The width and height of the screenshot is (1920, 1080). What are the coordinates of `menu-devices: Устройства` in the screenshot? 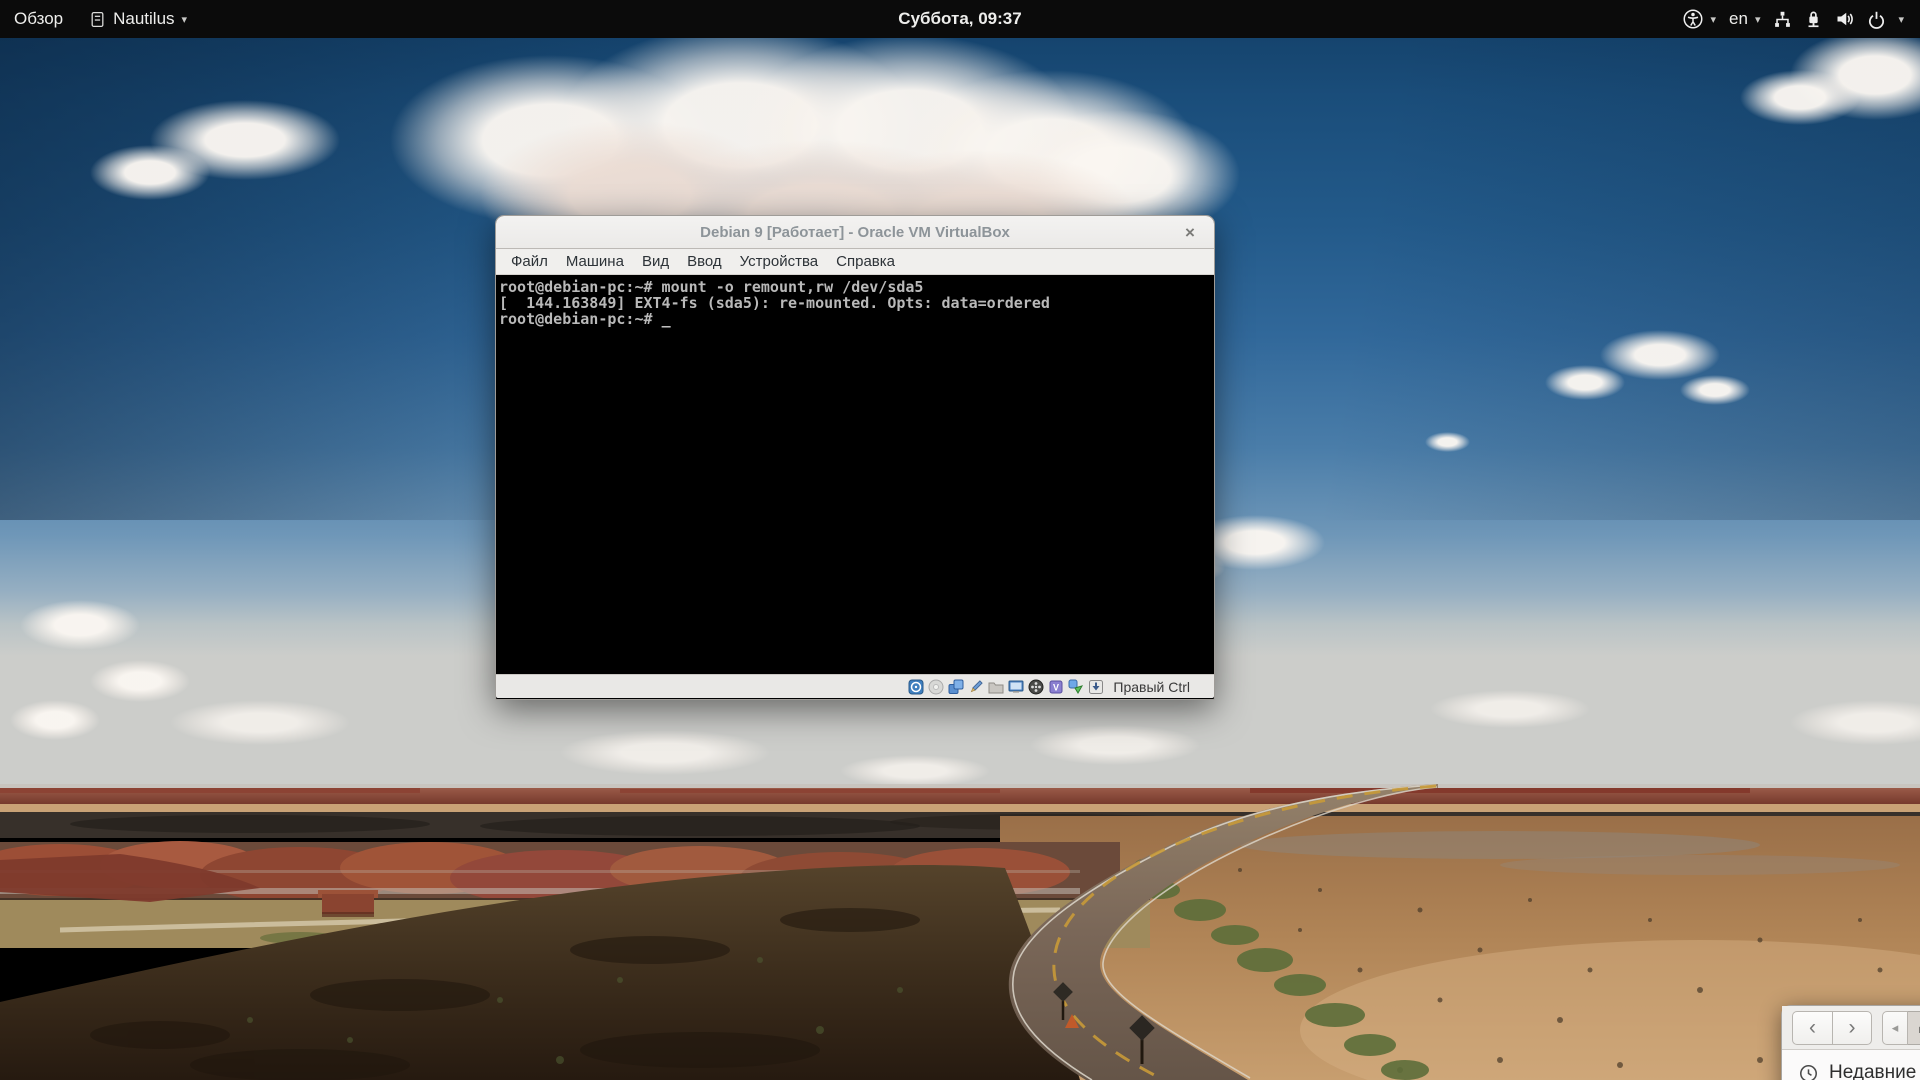 It's located at (779, 261).